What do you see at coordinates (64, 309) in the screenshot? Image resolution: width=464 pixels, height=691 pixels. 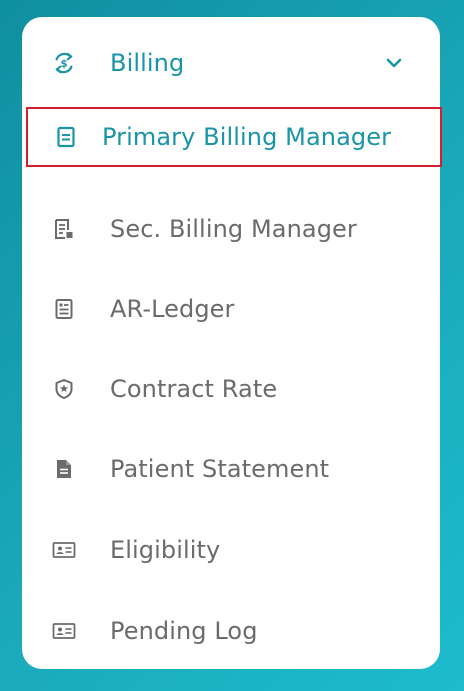 I see `ledger-icon` at bounding box center [64, 309].